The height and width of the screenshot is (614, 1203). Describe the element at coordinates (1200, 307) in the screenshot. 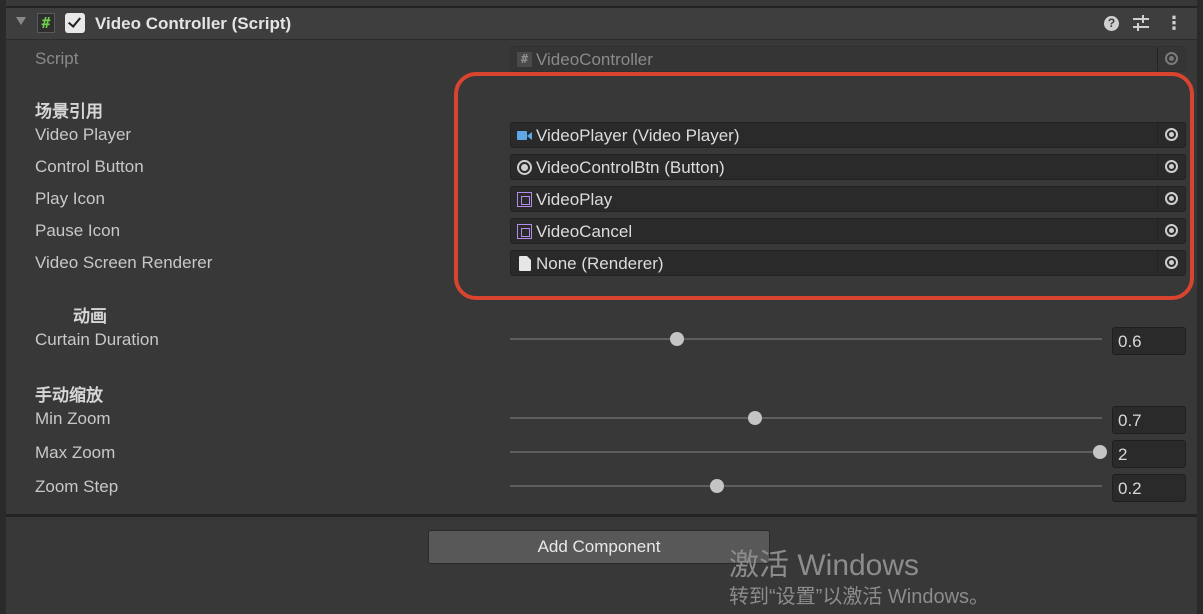

I see `panel-right-edge` at that location.